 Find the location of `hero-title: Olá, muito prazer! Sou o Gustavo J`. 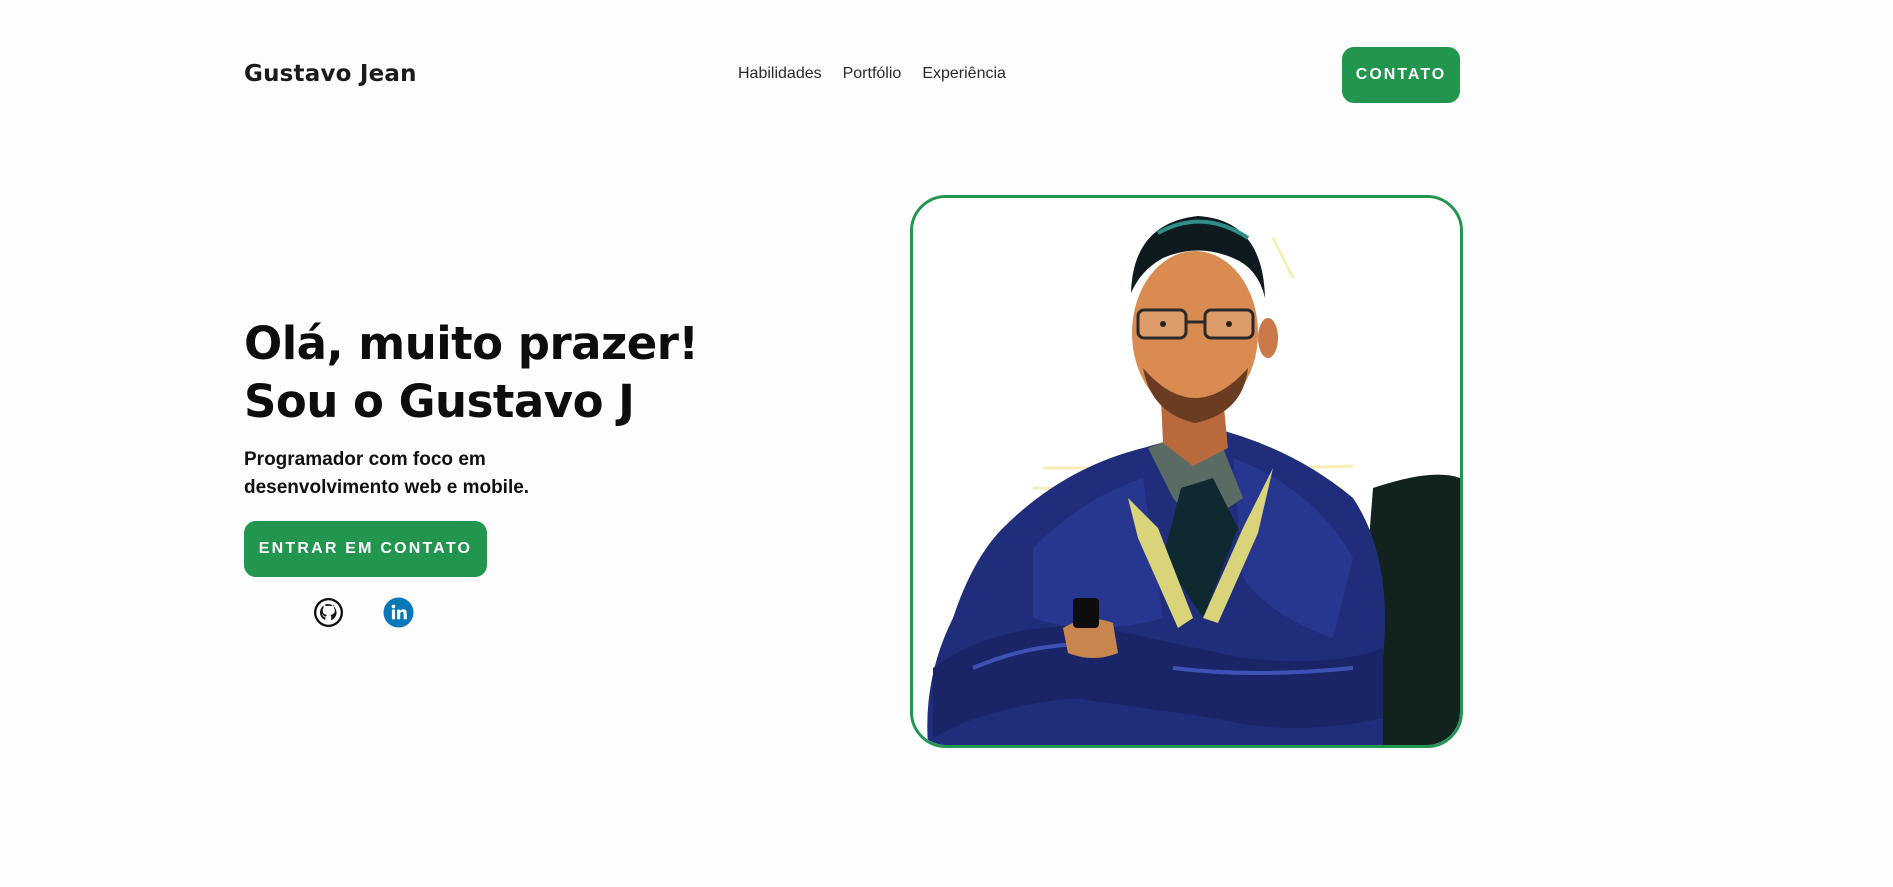

hero-title: Olá, muito prazer! Sou o Gustavo J is located at coordinates (471, 373).